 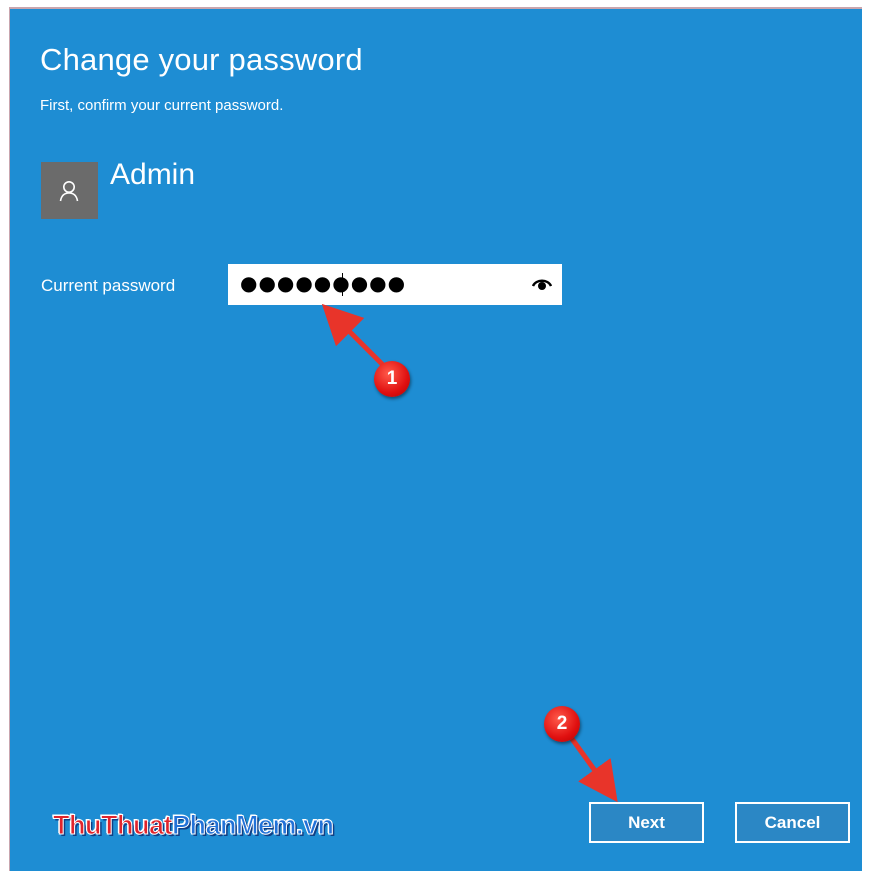 I want to click on watermark-part-2: PhanMem.vn, so click(x=252, y=825).